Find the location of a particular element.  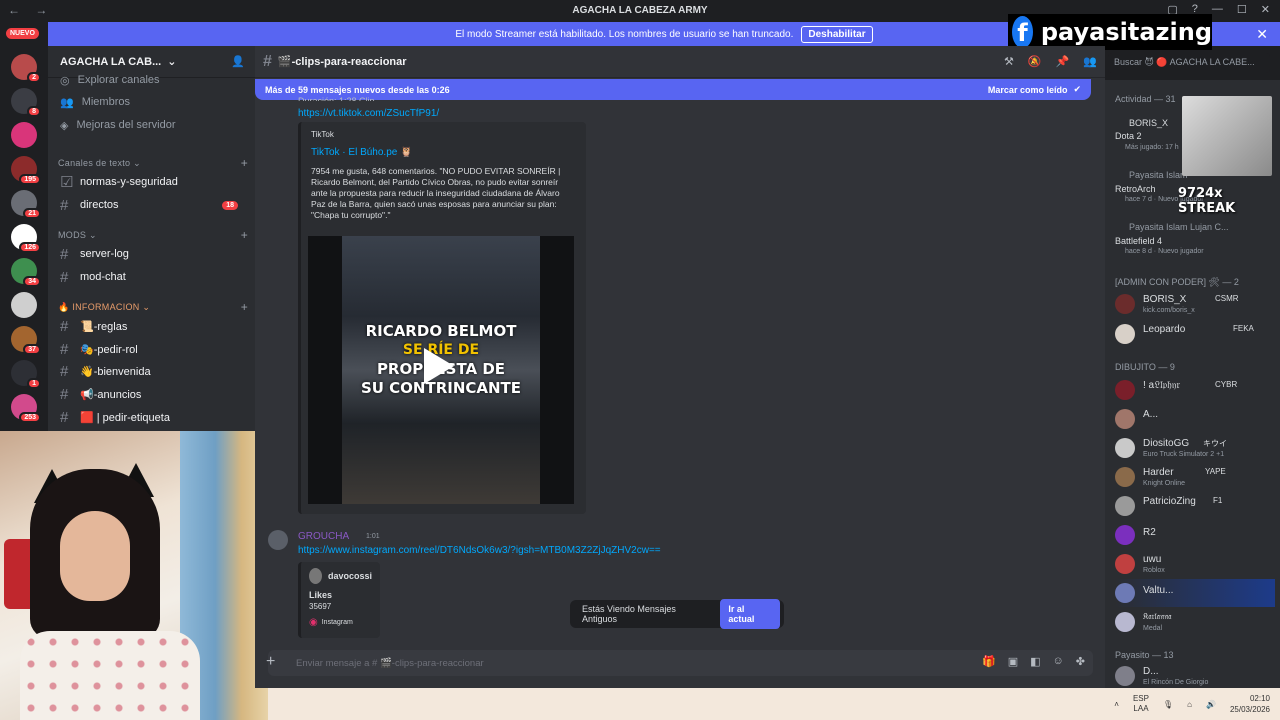

ig-author-row: davocossi is located at coordinates (340, 576).